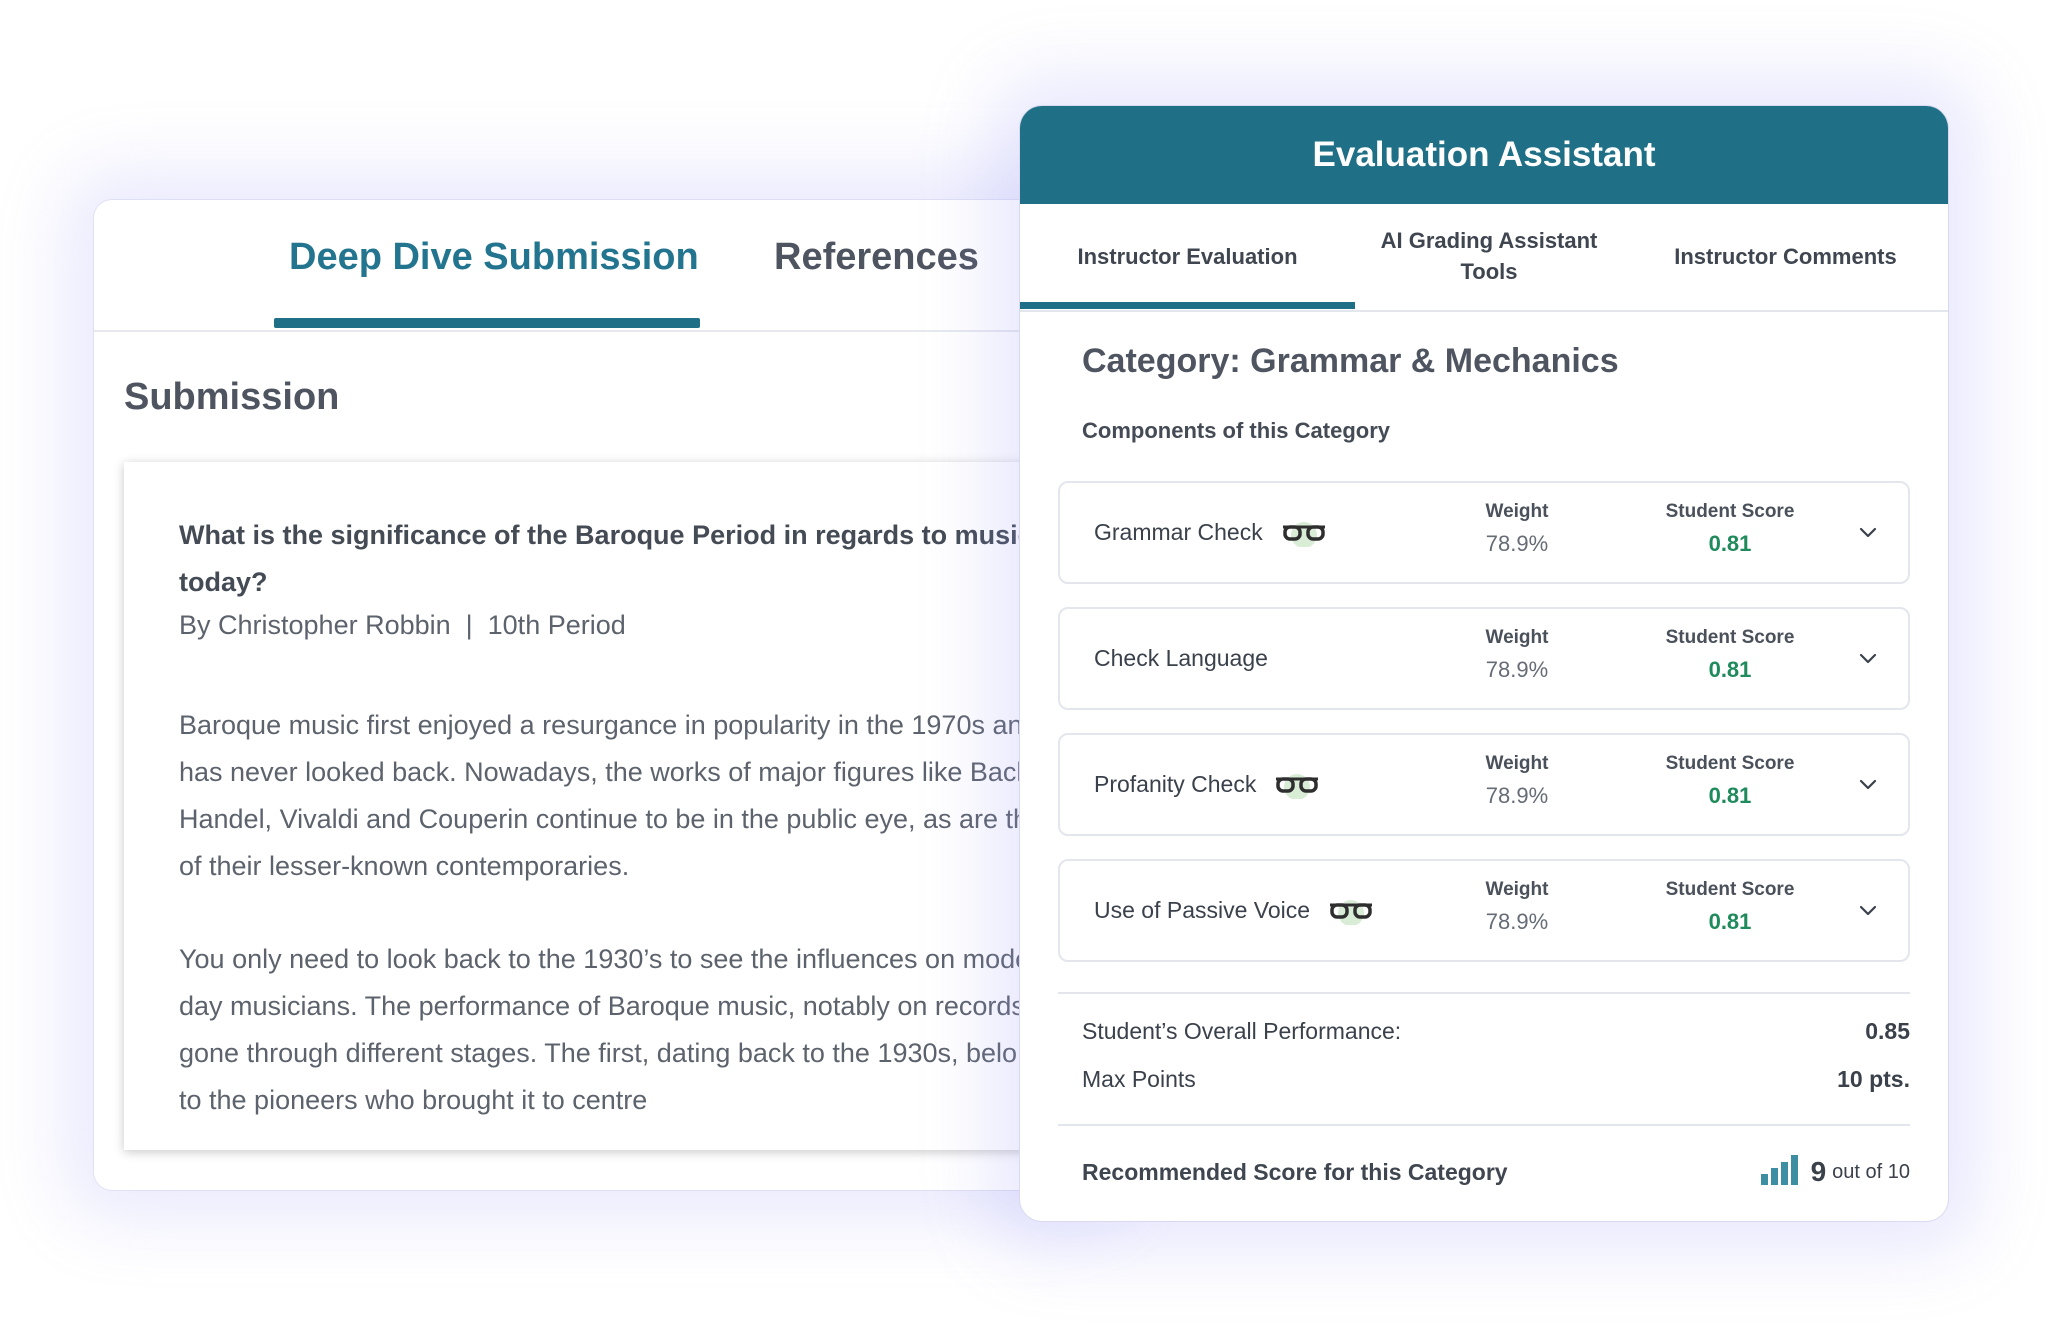  I want to click on component-label: Check Language, so click(1181, 658).